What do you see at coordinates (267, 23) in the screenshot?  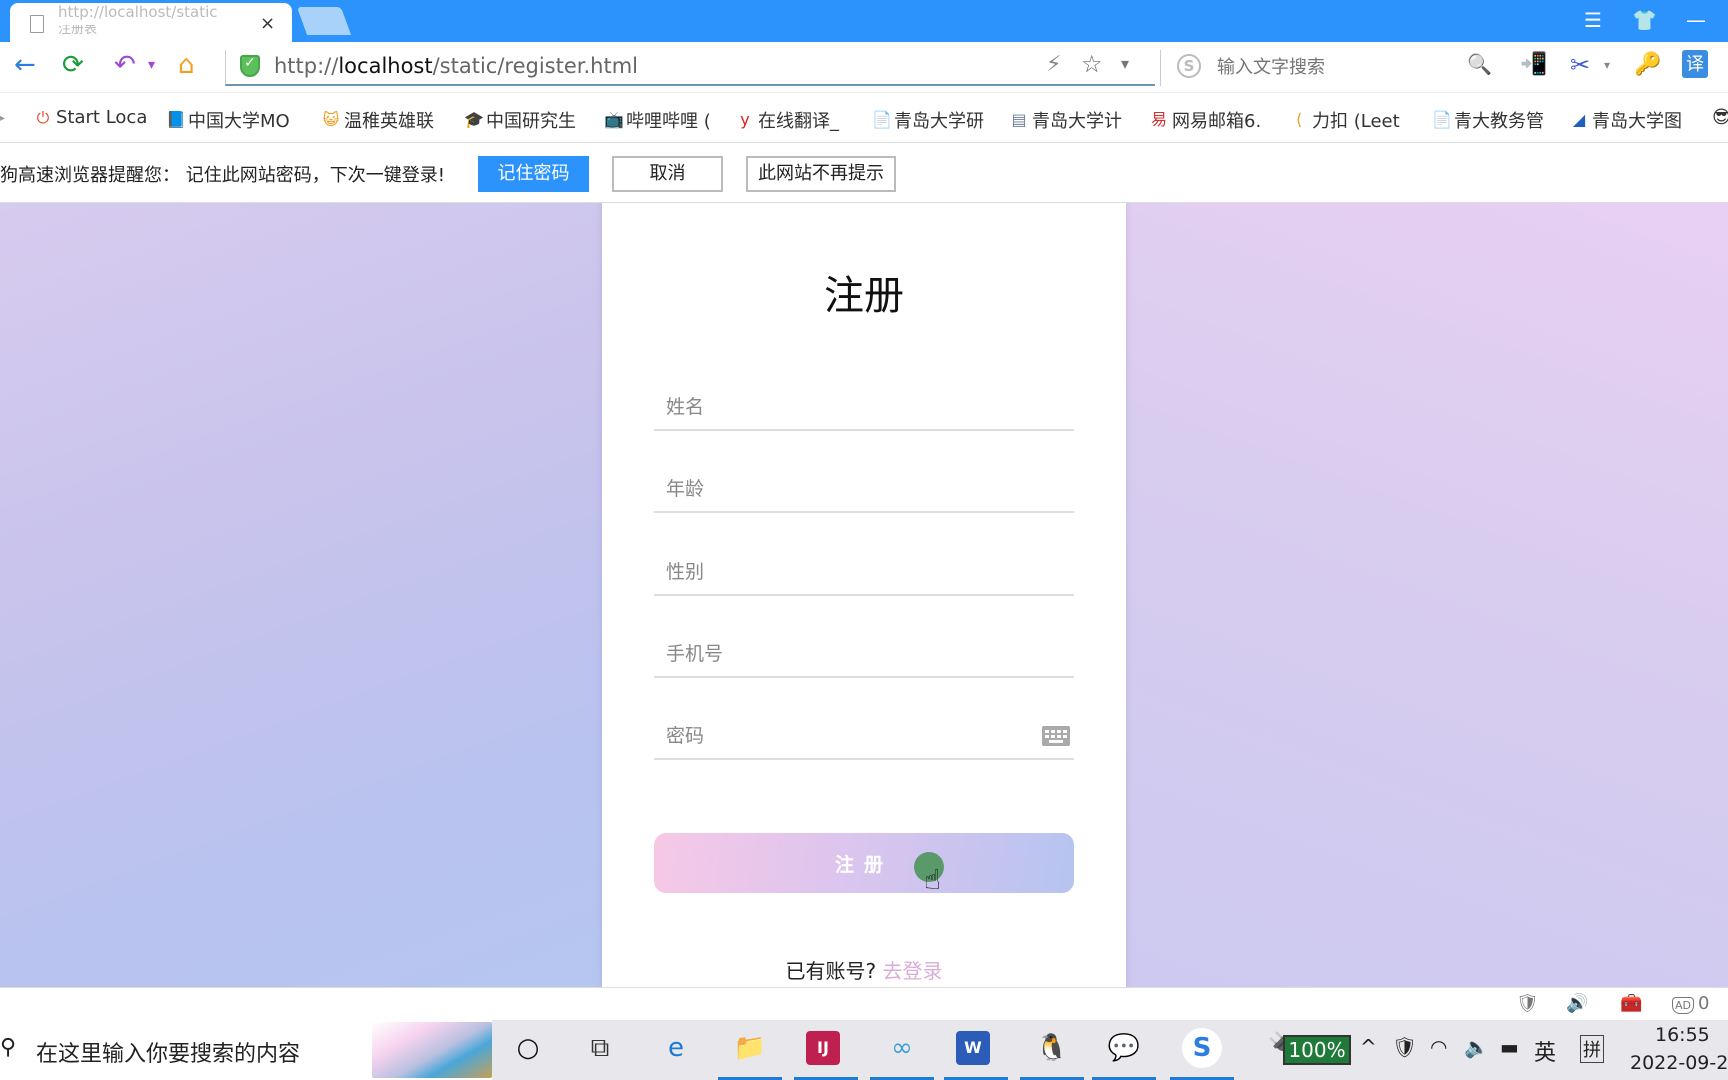 I see `tab-close-icon: ×` at bounding box center [267, 23].